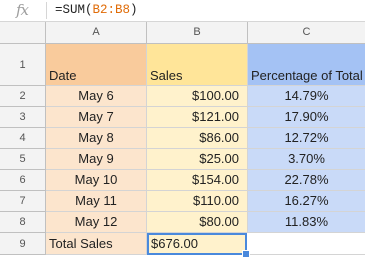 This screenshot has height=258, width=365. Describe the element at coordinates (96, 117) in the screenshot. I see `table-cell-date: May 7` at that location.